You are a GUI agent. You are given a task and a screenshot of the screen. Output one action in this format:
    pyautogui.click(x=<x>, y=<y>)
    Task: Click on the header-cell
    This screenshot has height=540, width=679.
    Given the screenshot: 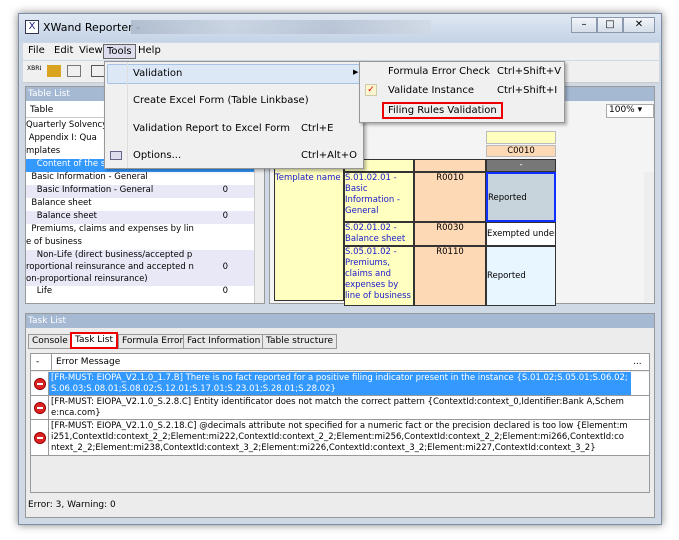 What is the action you would take?
    pyautogui.click(x=450, y=165)
    